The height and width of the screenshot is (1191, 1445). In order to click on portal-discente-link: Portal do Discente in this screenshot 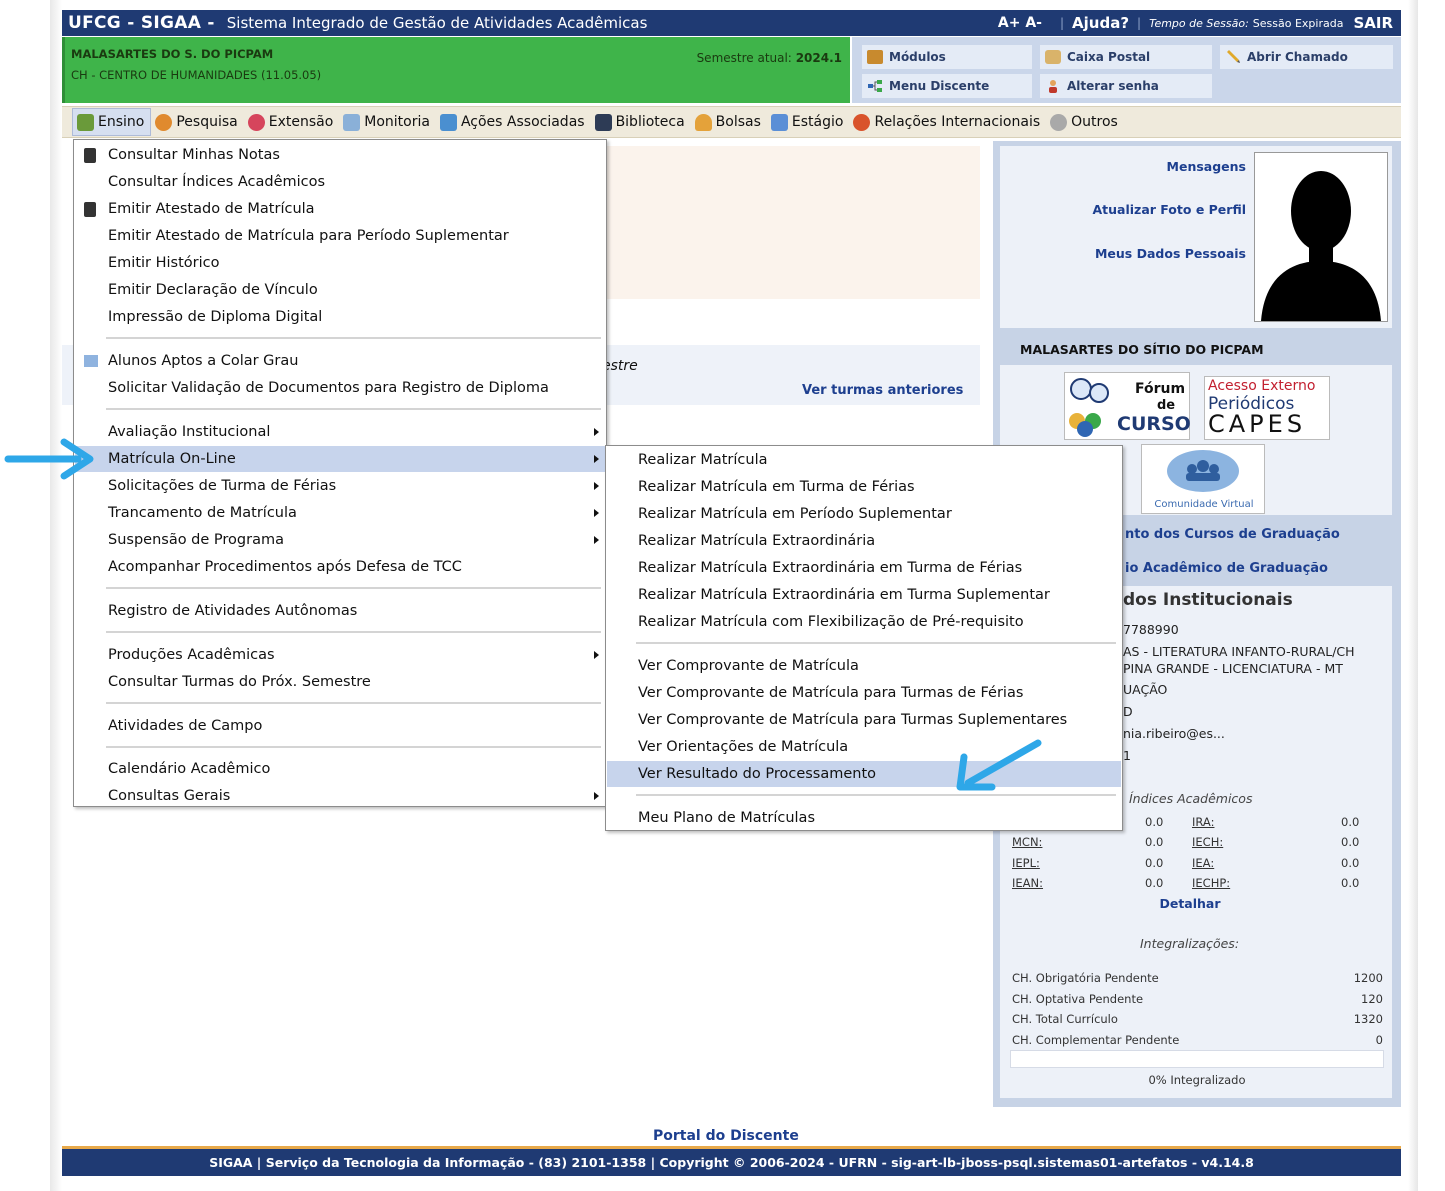, I will do `click(726, 1136)`.